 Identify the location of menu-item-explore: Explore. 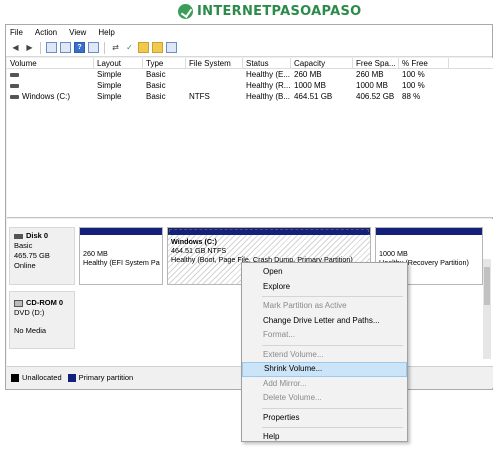
(324, 287).